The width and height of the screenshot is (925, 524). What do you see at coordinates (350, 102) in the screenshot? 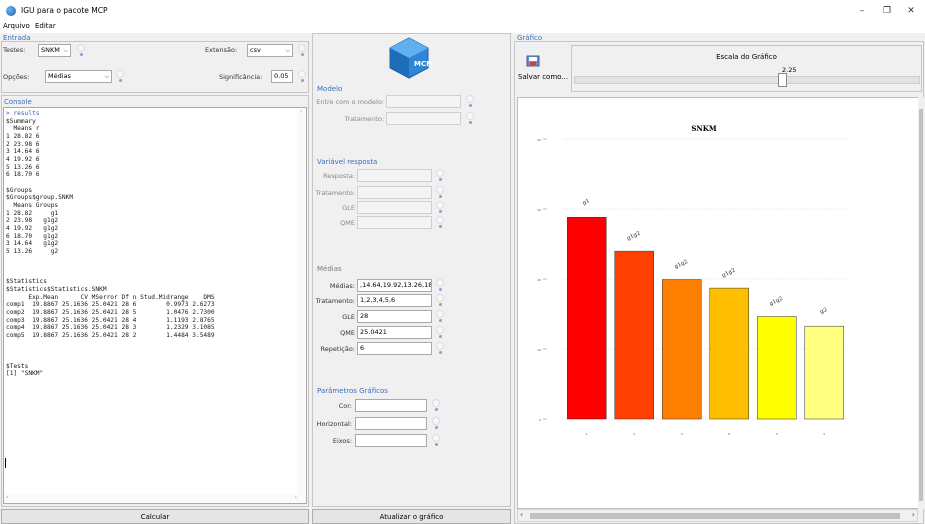
I see `modelo-entre-label: Entre com o modelo:` at bounding box center [350, 102].